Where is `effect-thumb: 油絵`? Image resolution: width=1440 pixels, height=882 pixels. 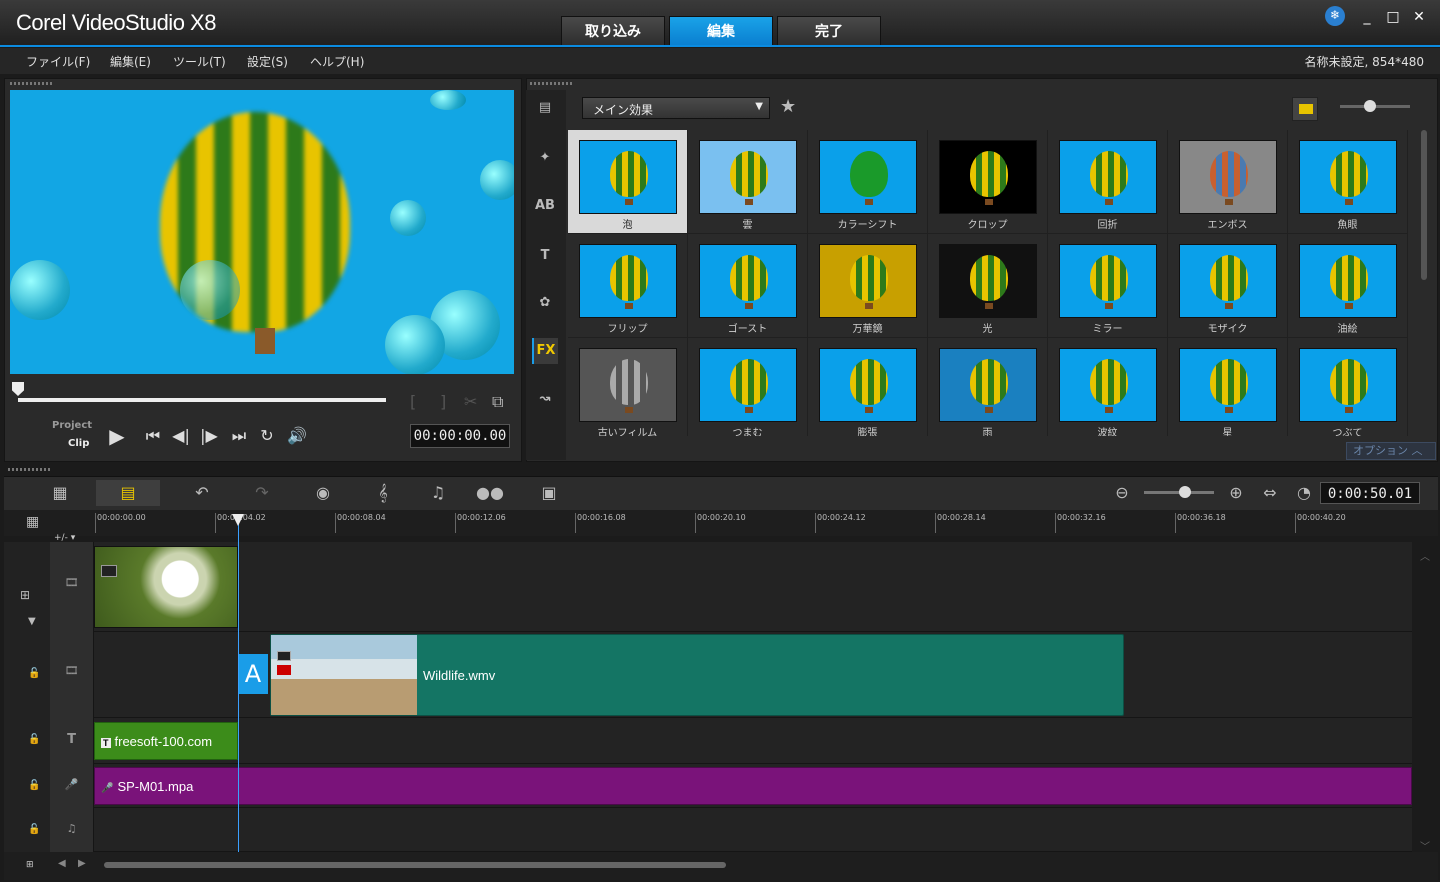
effect-thumb: 油絵 is located at coordinates (1348, 286).